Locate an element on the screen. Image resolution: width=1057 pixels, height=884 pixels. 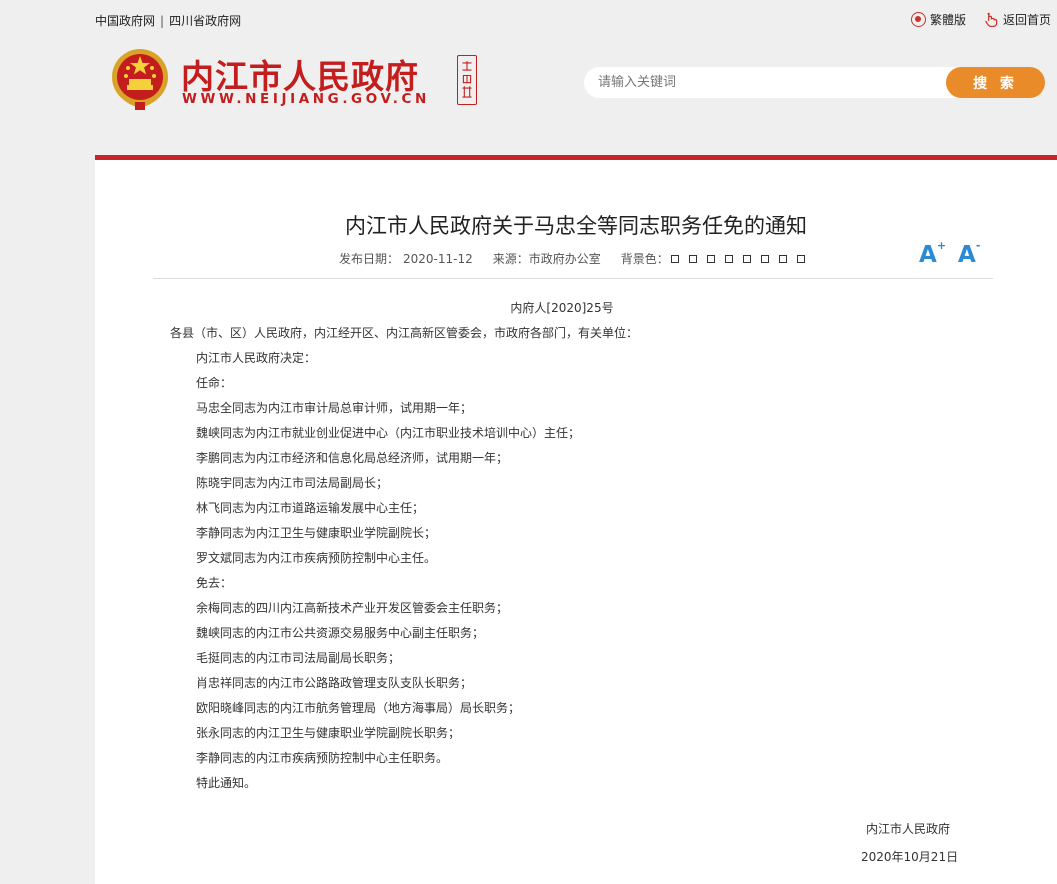
body-line: 李鹏同志为内江市经济和信息化局总经济师，试用期一年； is located at coordinates (352, 458).